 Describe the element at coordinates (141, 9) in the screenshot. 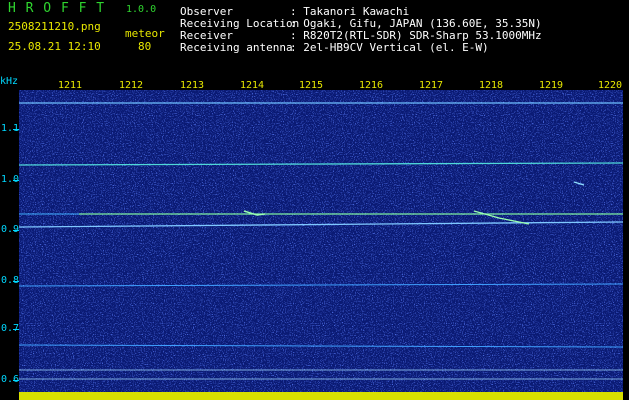

I see `app-version: 1.0.0` at that location.